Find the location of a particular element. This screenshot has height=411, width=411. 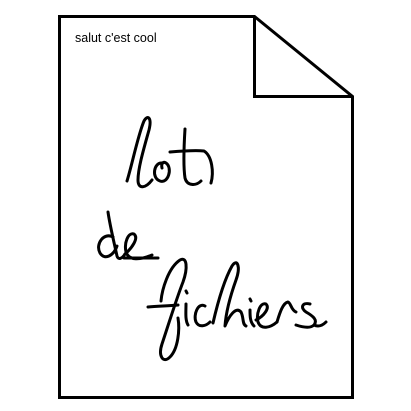

handwritten-word-fichiers is located at coordinates (237, 309).